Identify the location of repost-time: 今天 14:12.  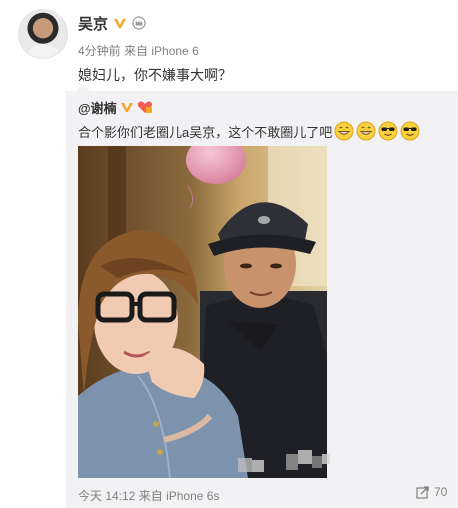
(106, 496).